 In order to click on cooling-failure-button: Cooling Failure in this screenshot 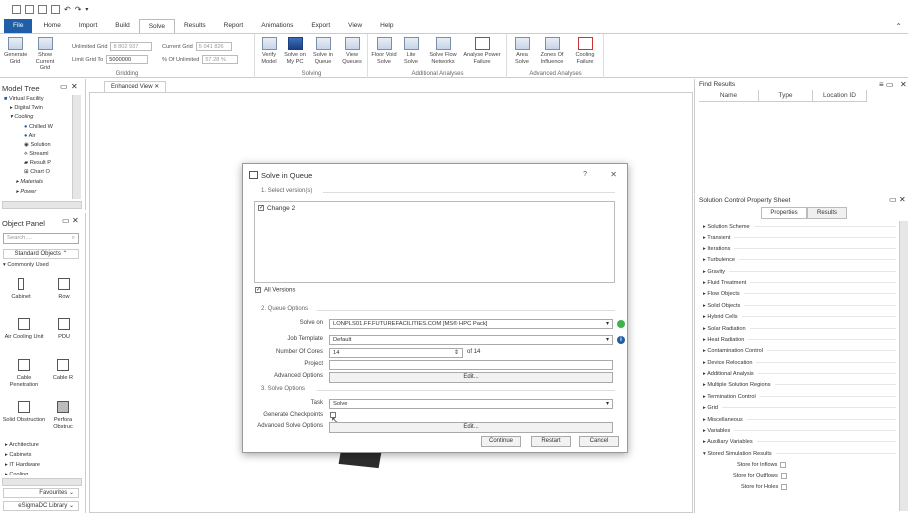, I will do `click(585, 51)`.